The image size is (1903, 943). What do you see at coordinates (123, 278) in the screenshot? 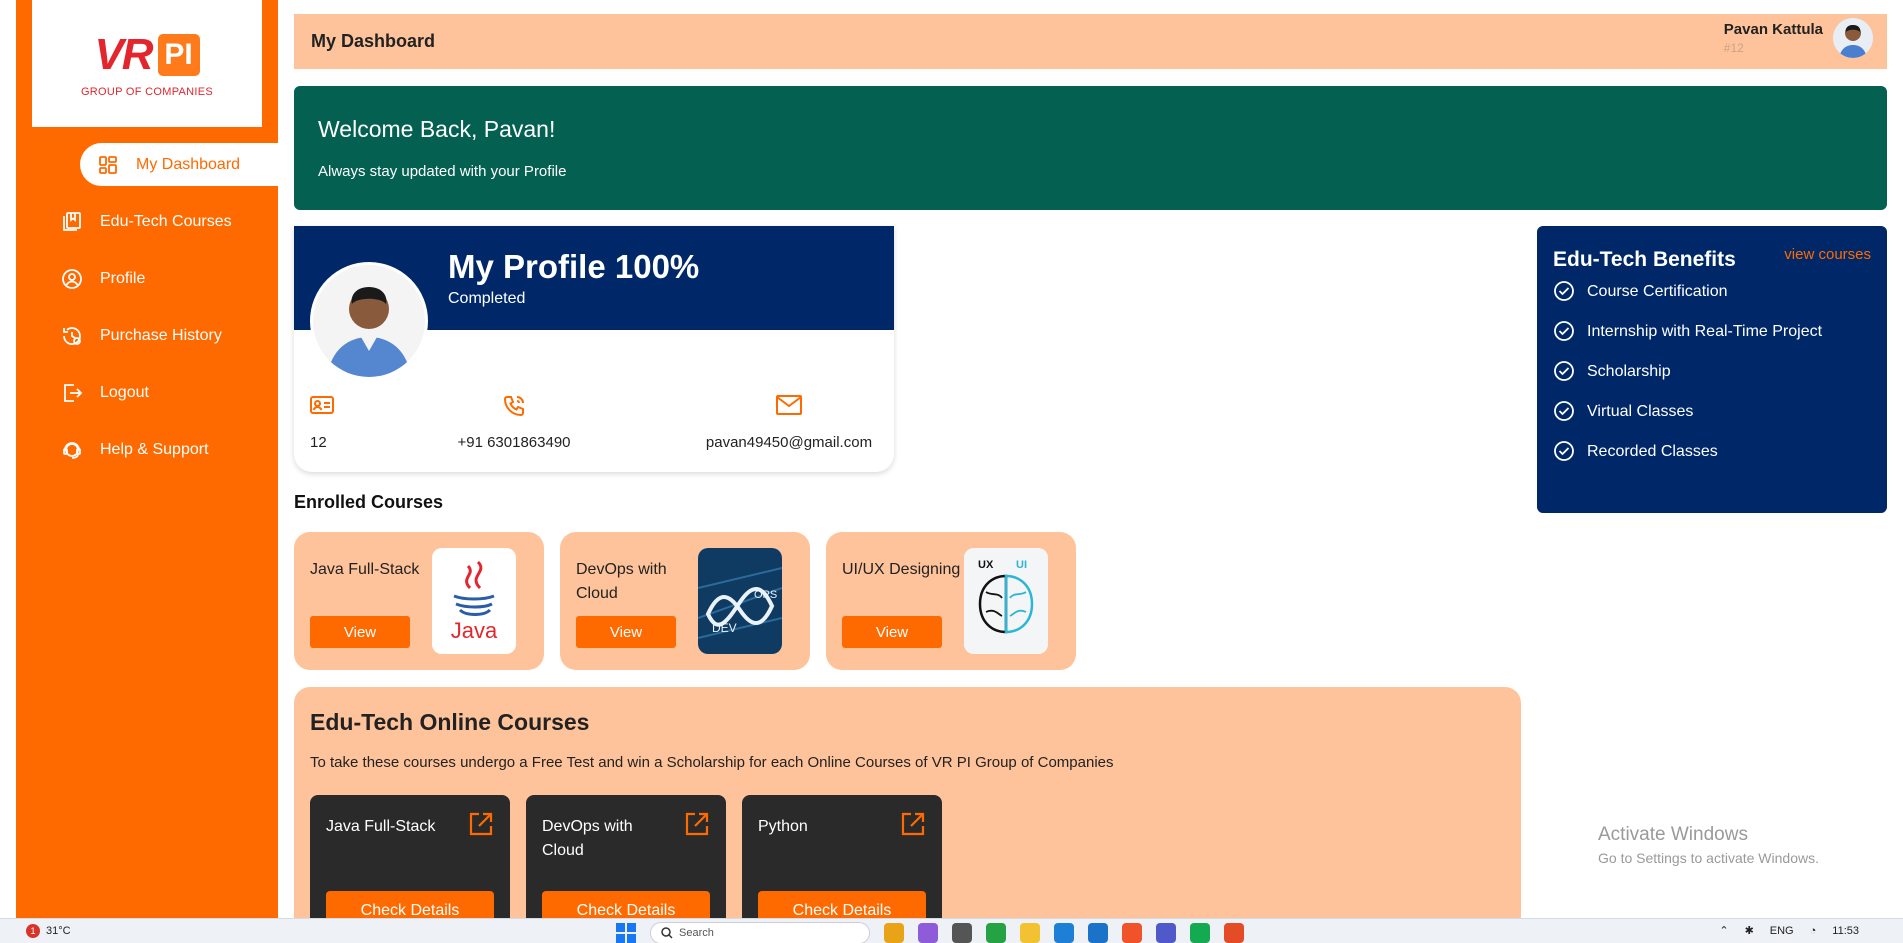
I see `sidebar-item-label: Profile` at bounding box center [123, 278].